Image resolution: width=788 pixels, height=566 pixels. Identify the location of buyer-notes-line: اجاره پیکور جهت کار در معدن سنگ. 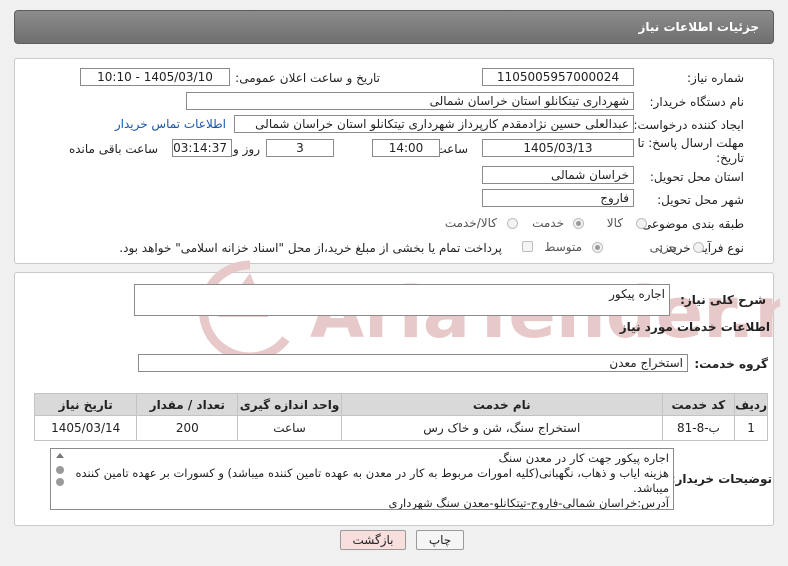
(583, 458).